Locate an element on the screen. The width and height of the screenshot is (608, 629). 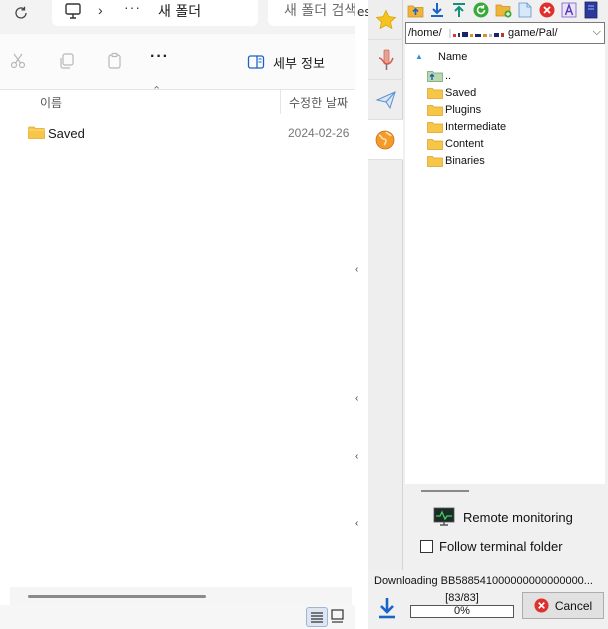
breadcrumb-current-folder: 새 폴더 is located at coordinates (179, 11).